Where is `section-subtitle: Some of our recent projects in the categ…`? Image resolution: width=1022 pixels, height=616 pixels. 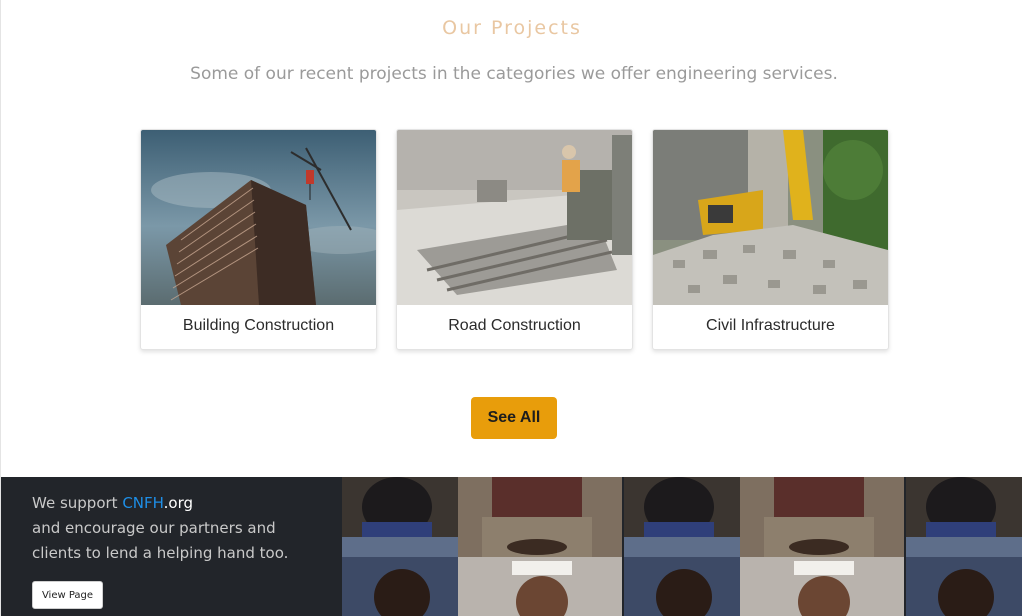 section-subtitle: Some of our recent projects in the categ… is located at coordinates (514, 74).